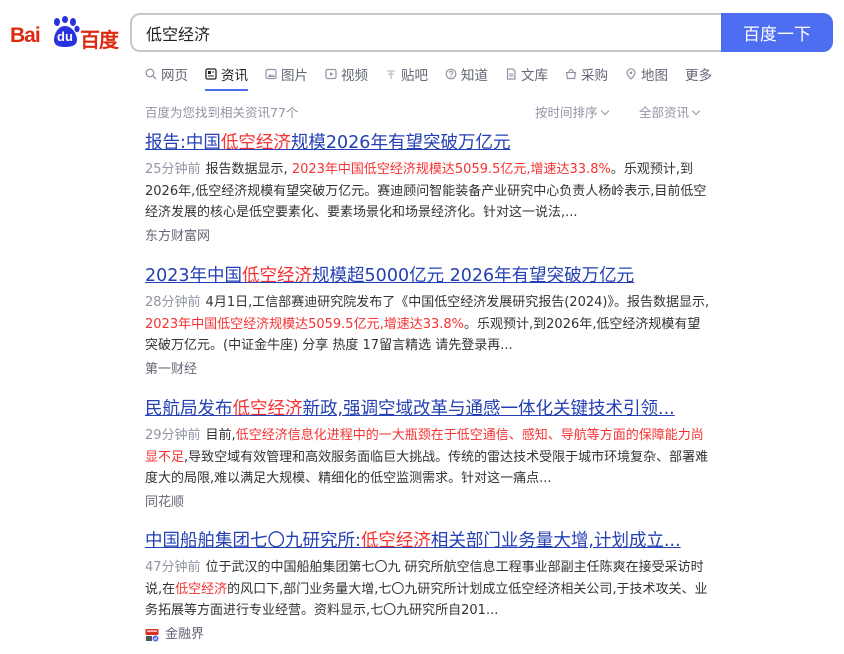 The image size is (844, 654). I want to click on tab-7: 采购, so click(586, 74).